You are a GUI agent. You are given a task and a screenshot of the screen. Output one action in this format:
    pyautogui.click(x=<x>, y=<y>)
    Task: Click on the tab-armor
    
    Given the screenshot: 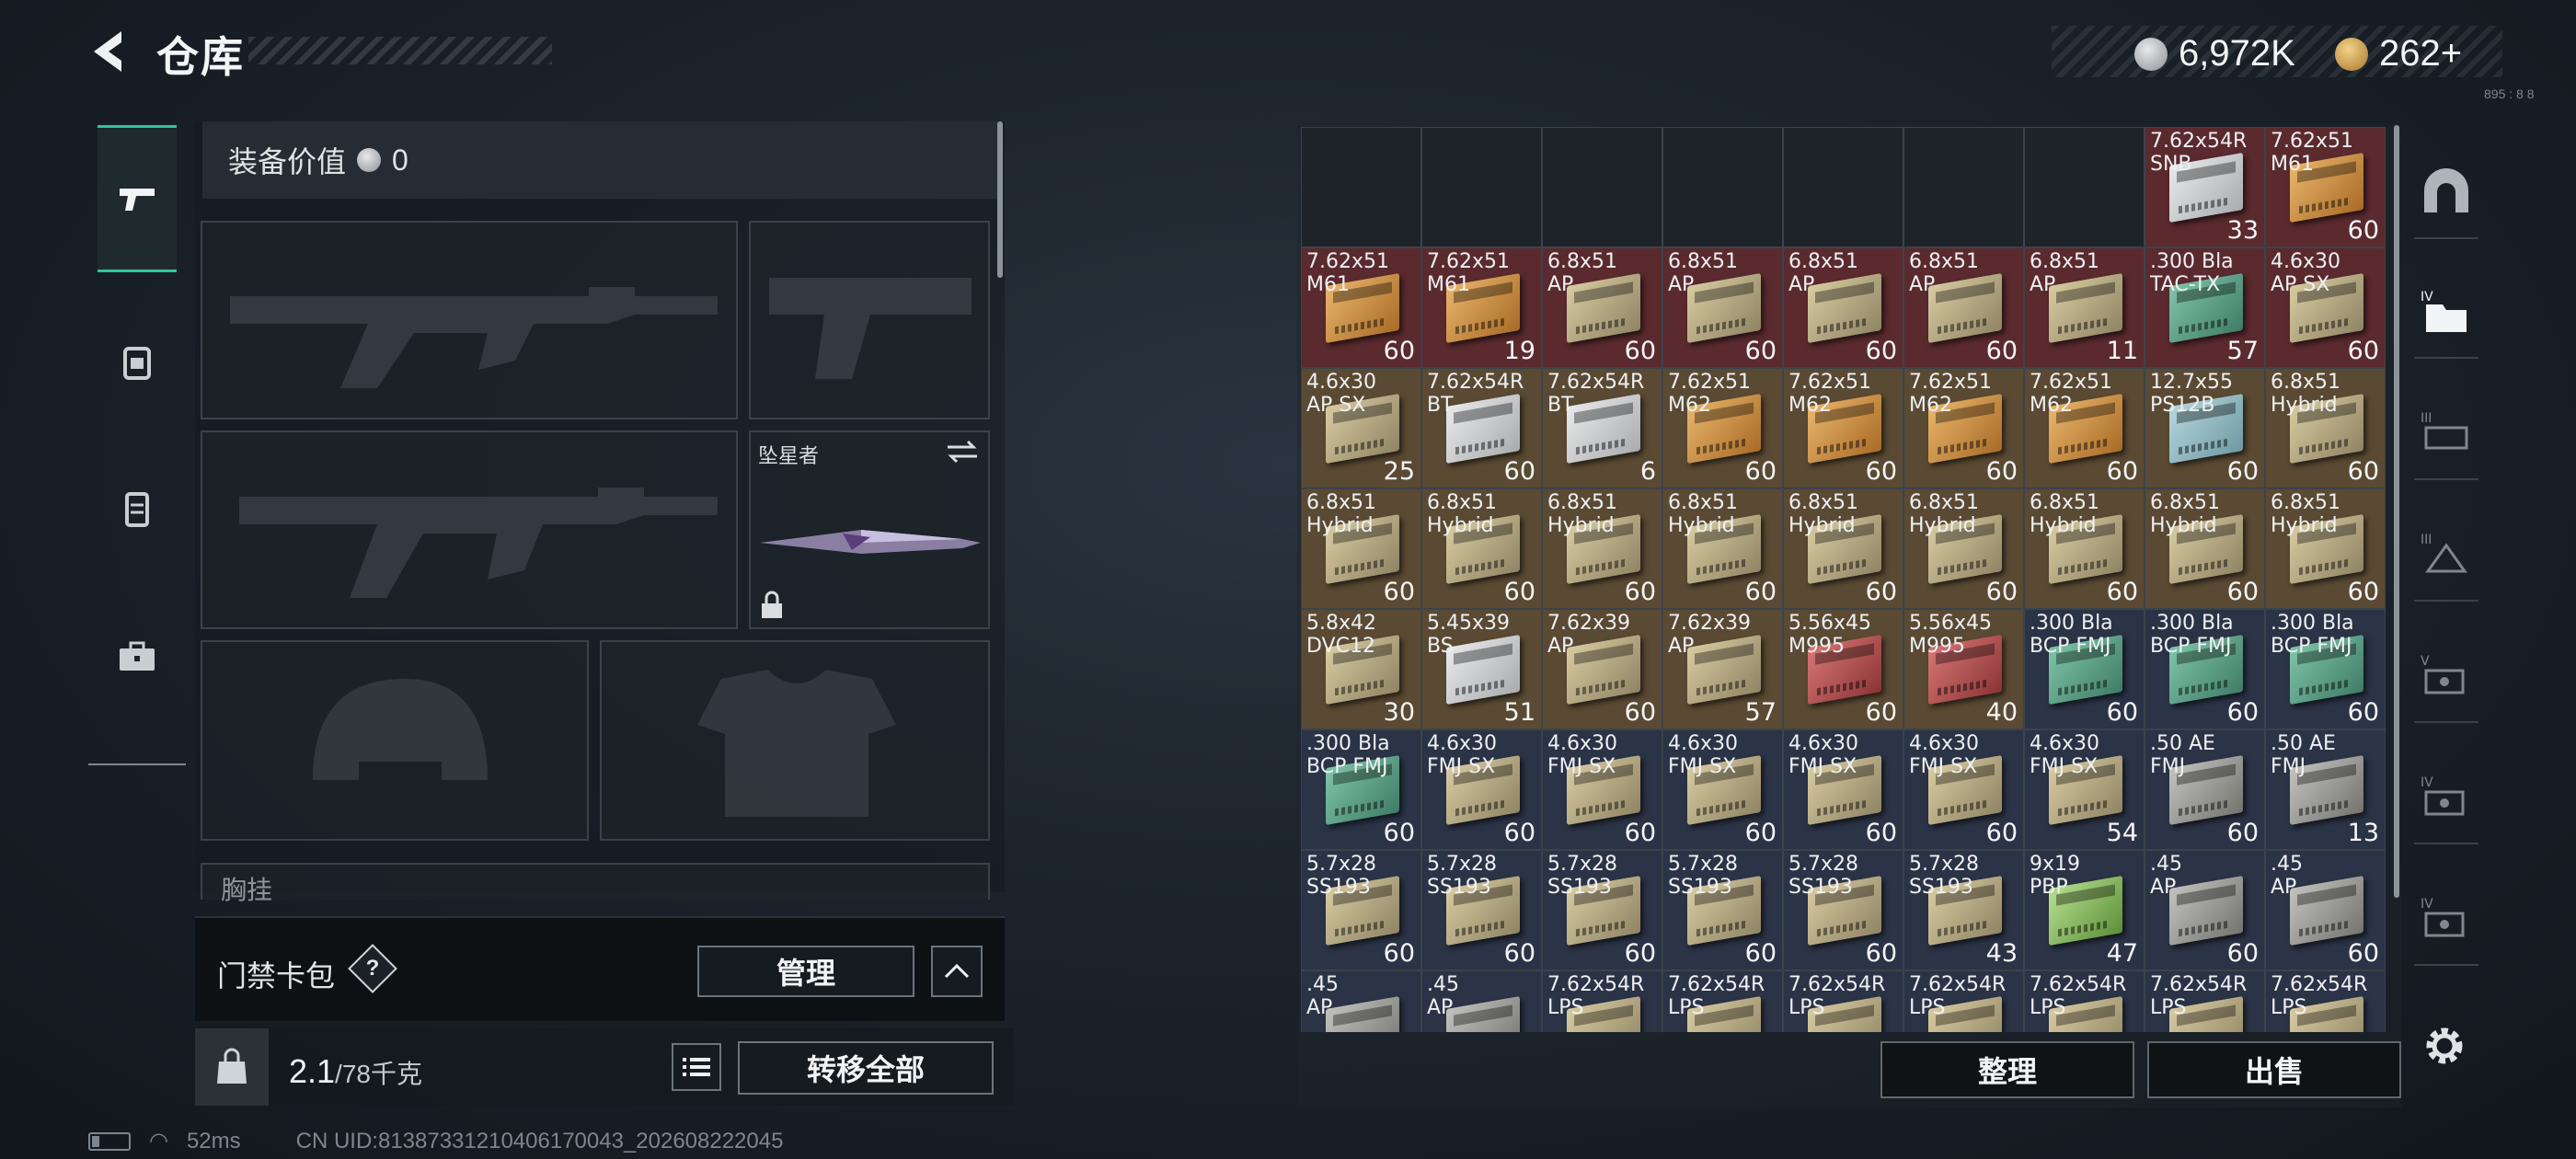 What is the action you would take?
    pyautogui.click(x=137, y=509)
    